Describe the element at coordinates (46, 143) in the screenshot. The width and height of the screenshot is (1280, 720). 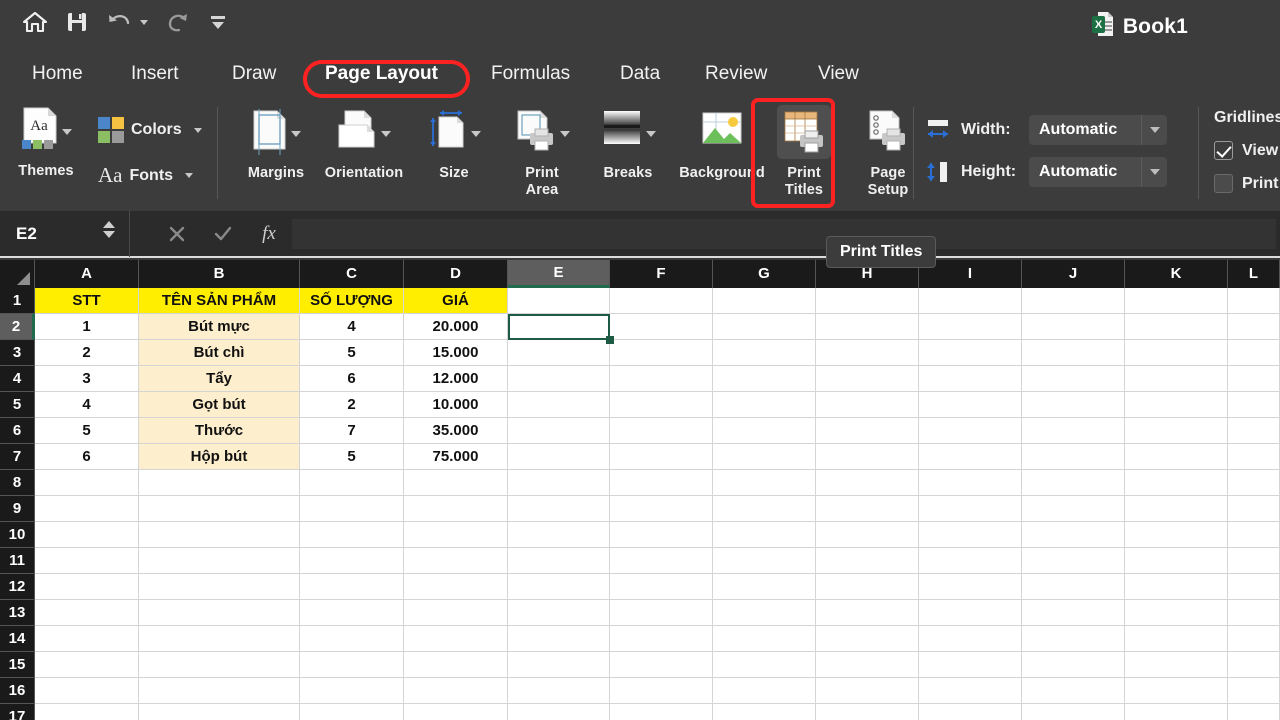
I see `themes-button: Aa Themes` at that location.